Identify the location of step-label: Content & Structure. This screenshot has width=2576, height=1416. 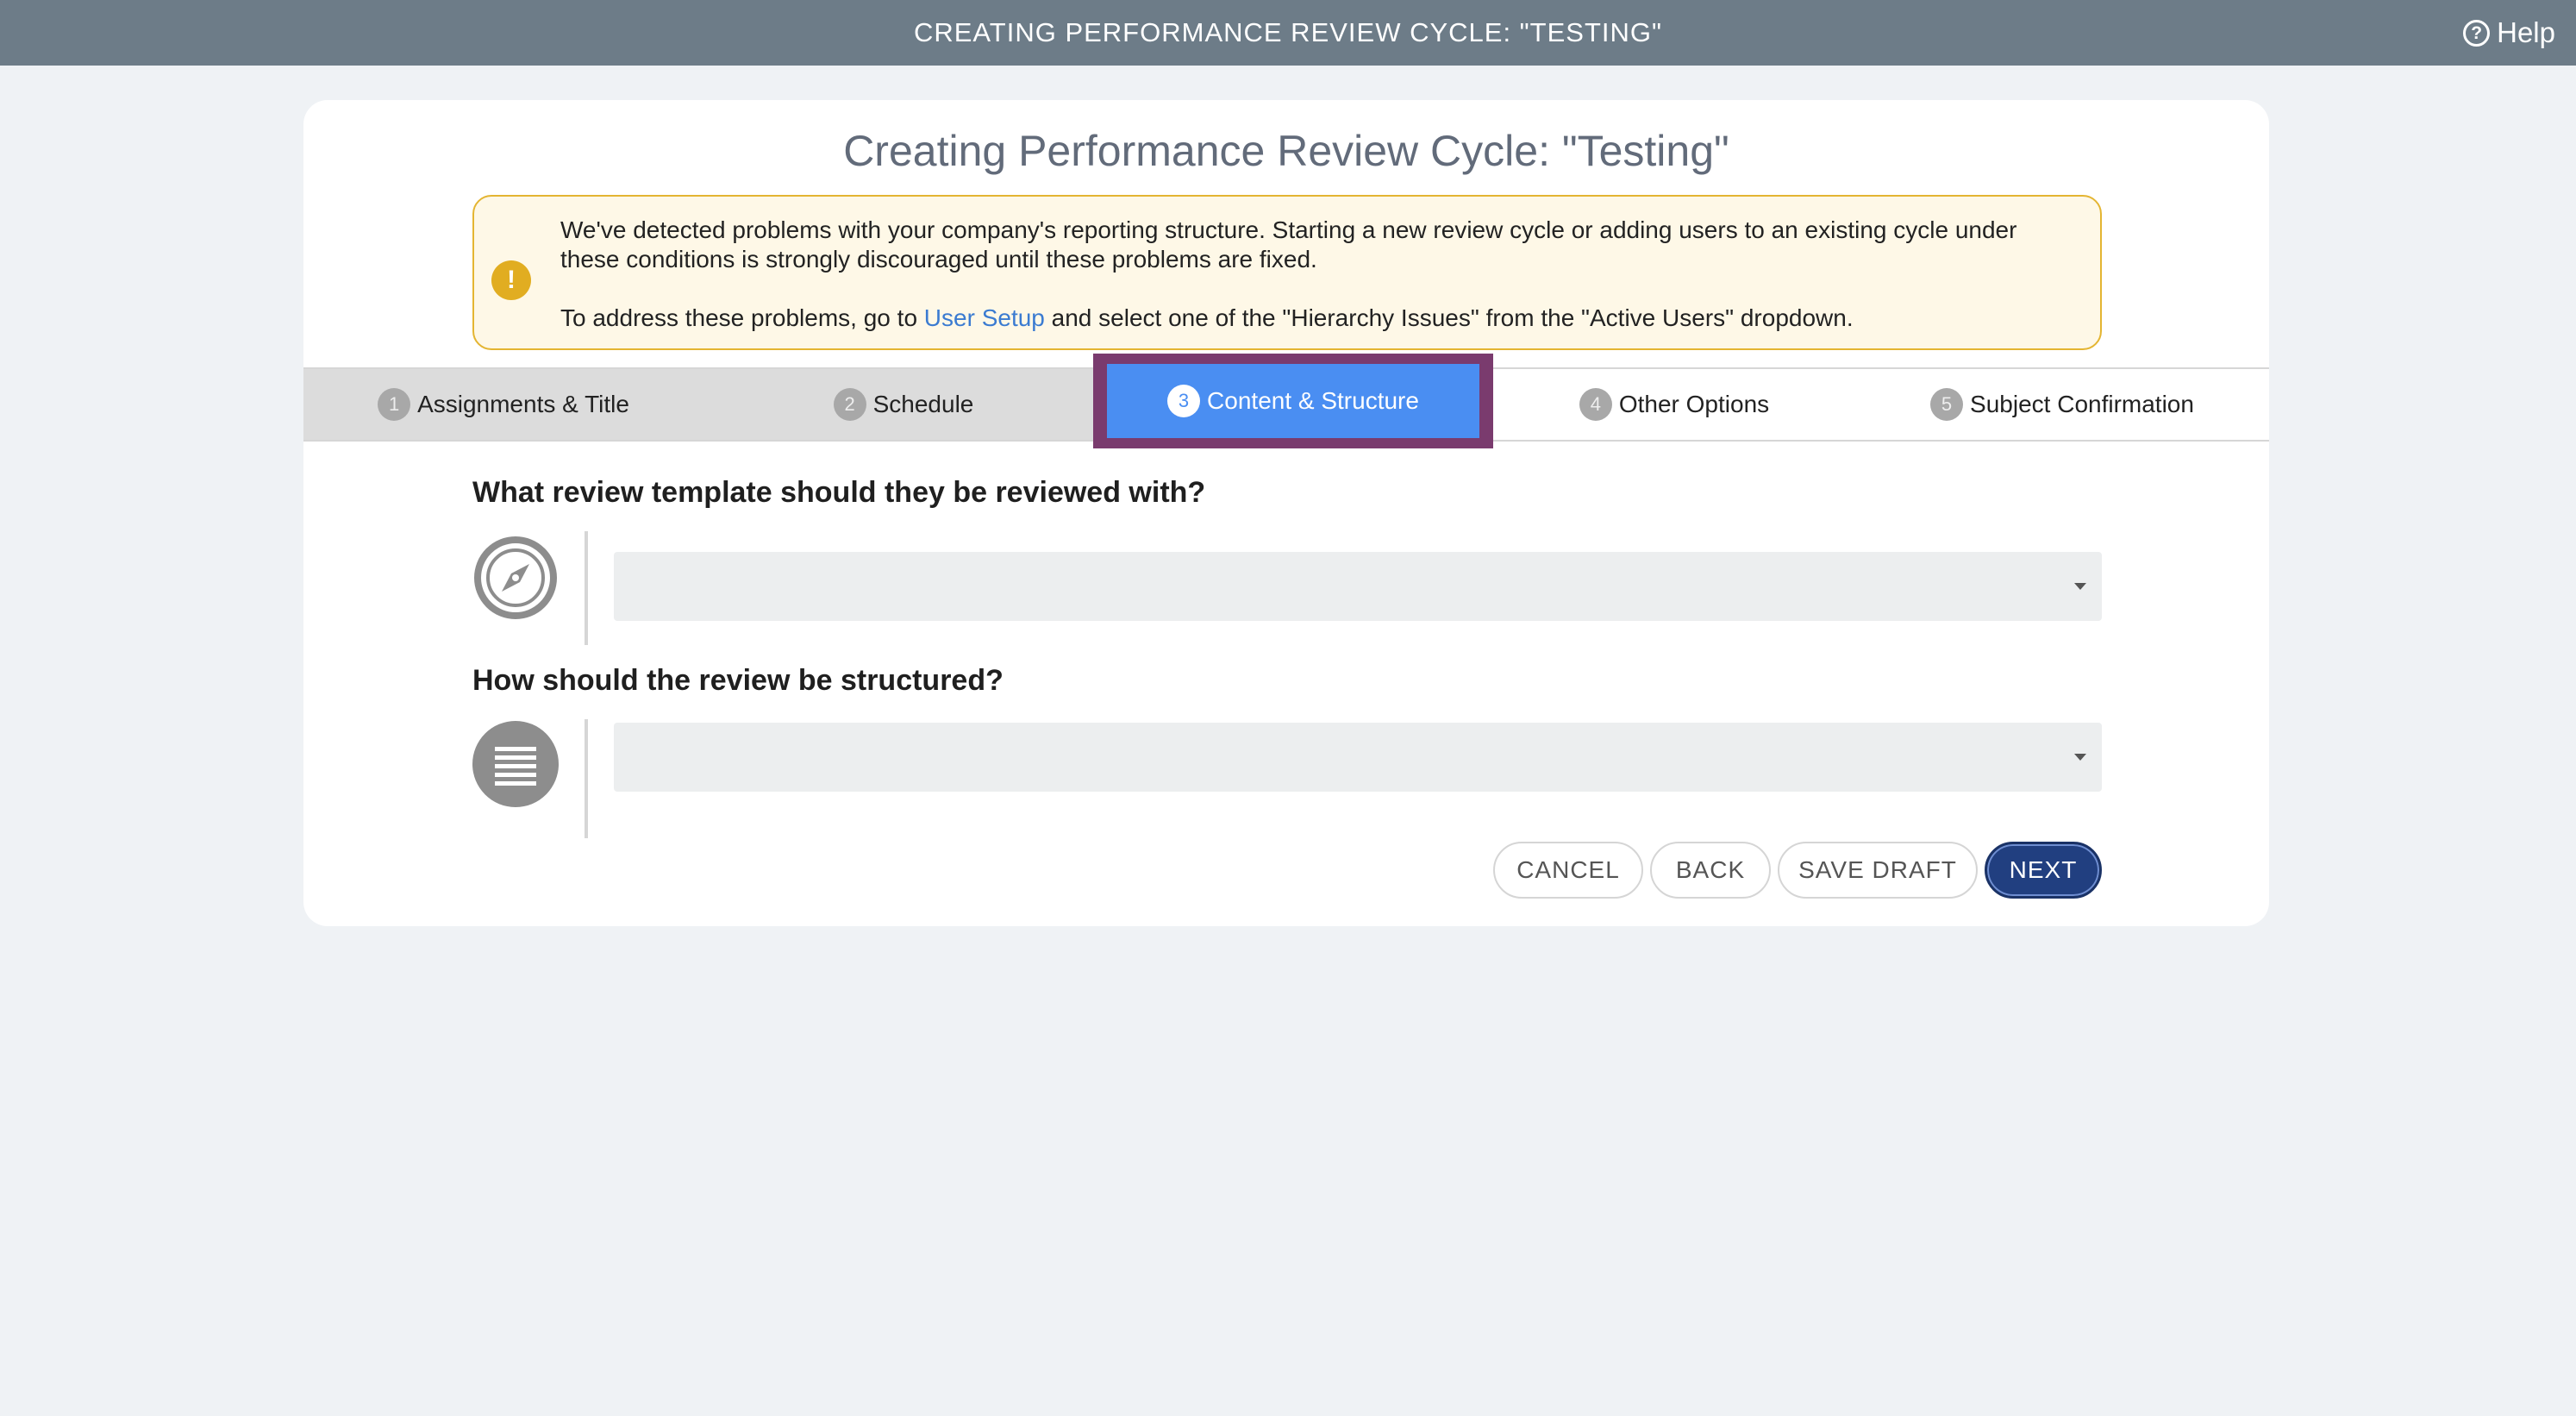
(1313, 400).